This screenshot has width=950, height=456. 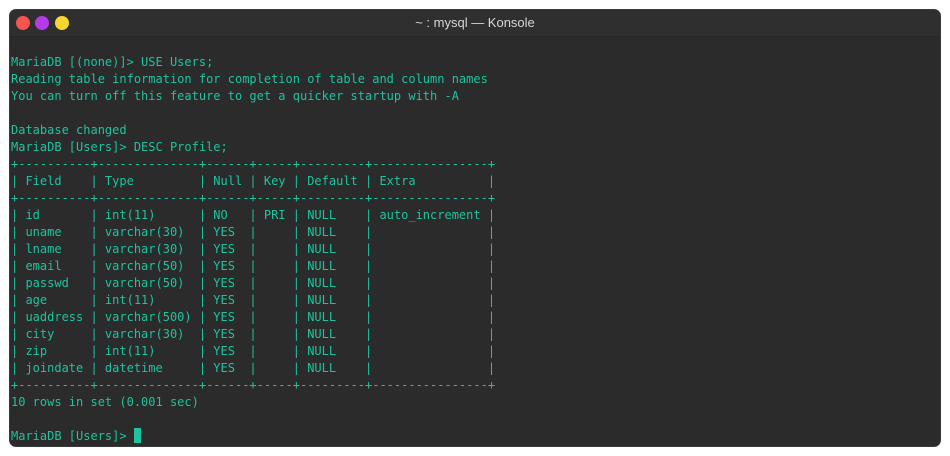 What do you see at coordinates (475, 436) in the screenshot?
I see `prompt-line: MariaDB [Users]>` at bounding box center [475, 436].